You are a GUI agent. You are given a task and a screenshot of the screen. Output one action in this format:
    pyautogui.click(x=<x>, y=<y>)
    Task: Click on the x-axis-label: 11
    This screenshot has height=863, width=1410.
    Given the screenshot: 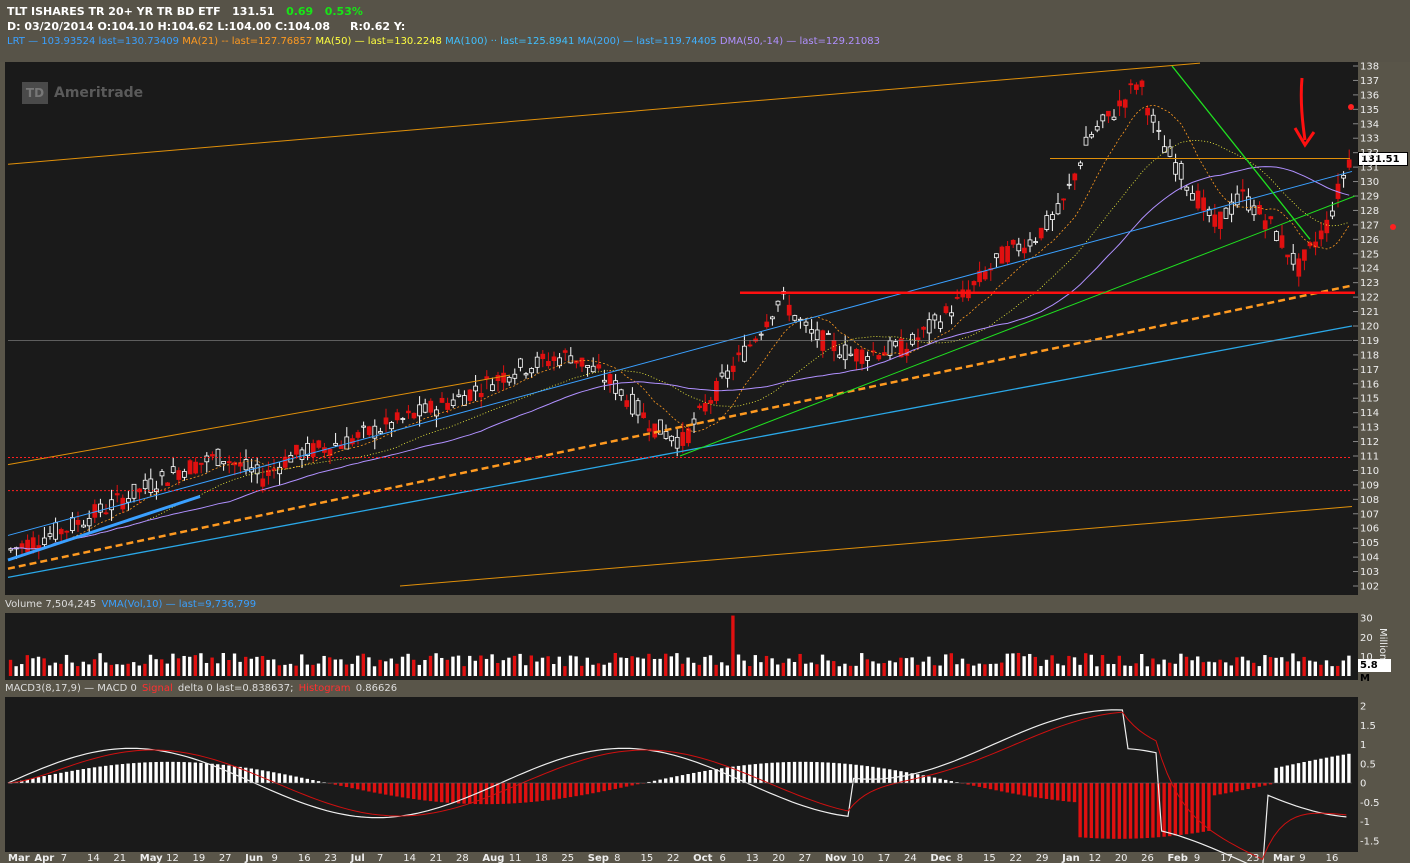 What is the action you would take?
    pyautogui.click(x=515, y=858)
    